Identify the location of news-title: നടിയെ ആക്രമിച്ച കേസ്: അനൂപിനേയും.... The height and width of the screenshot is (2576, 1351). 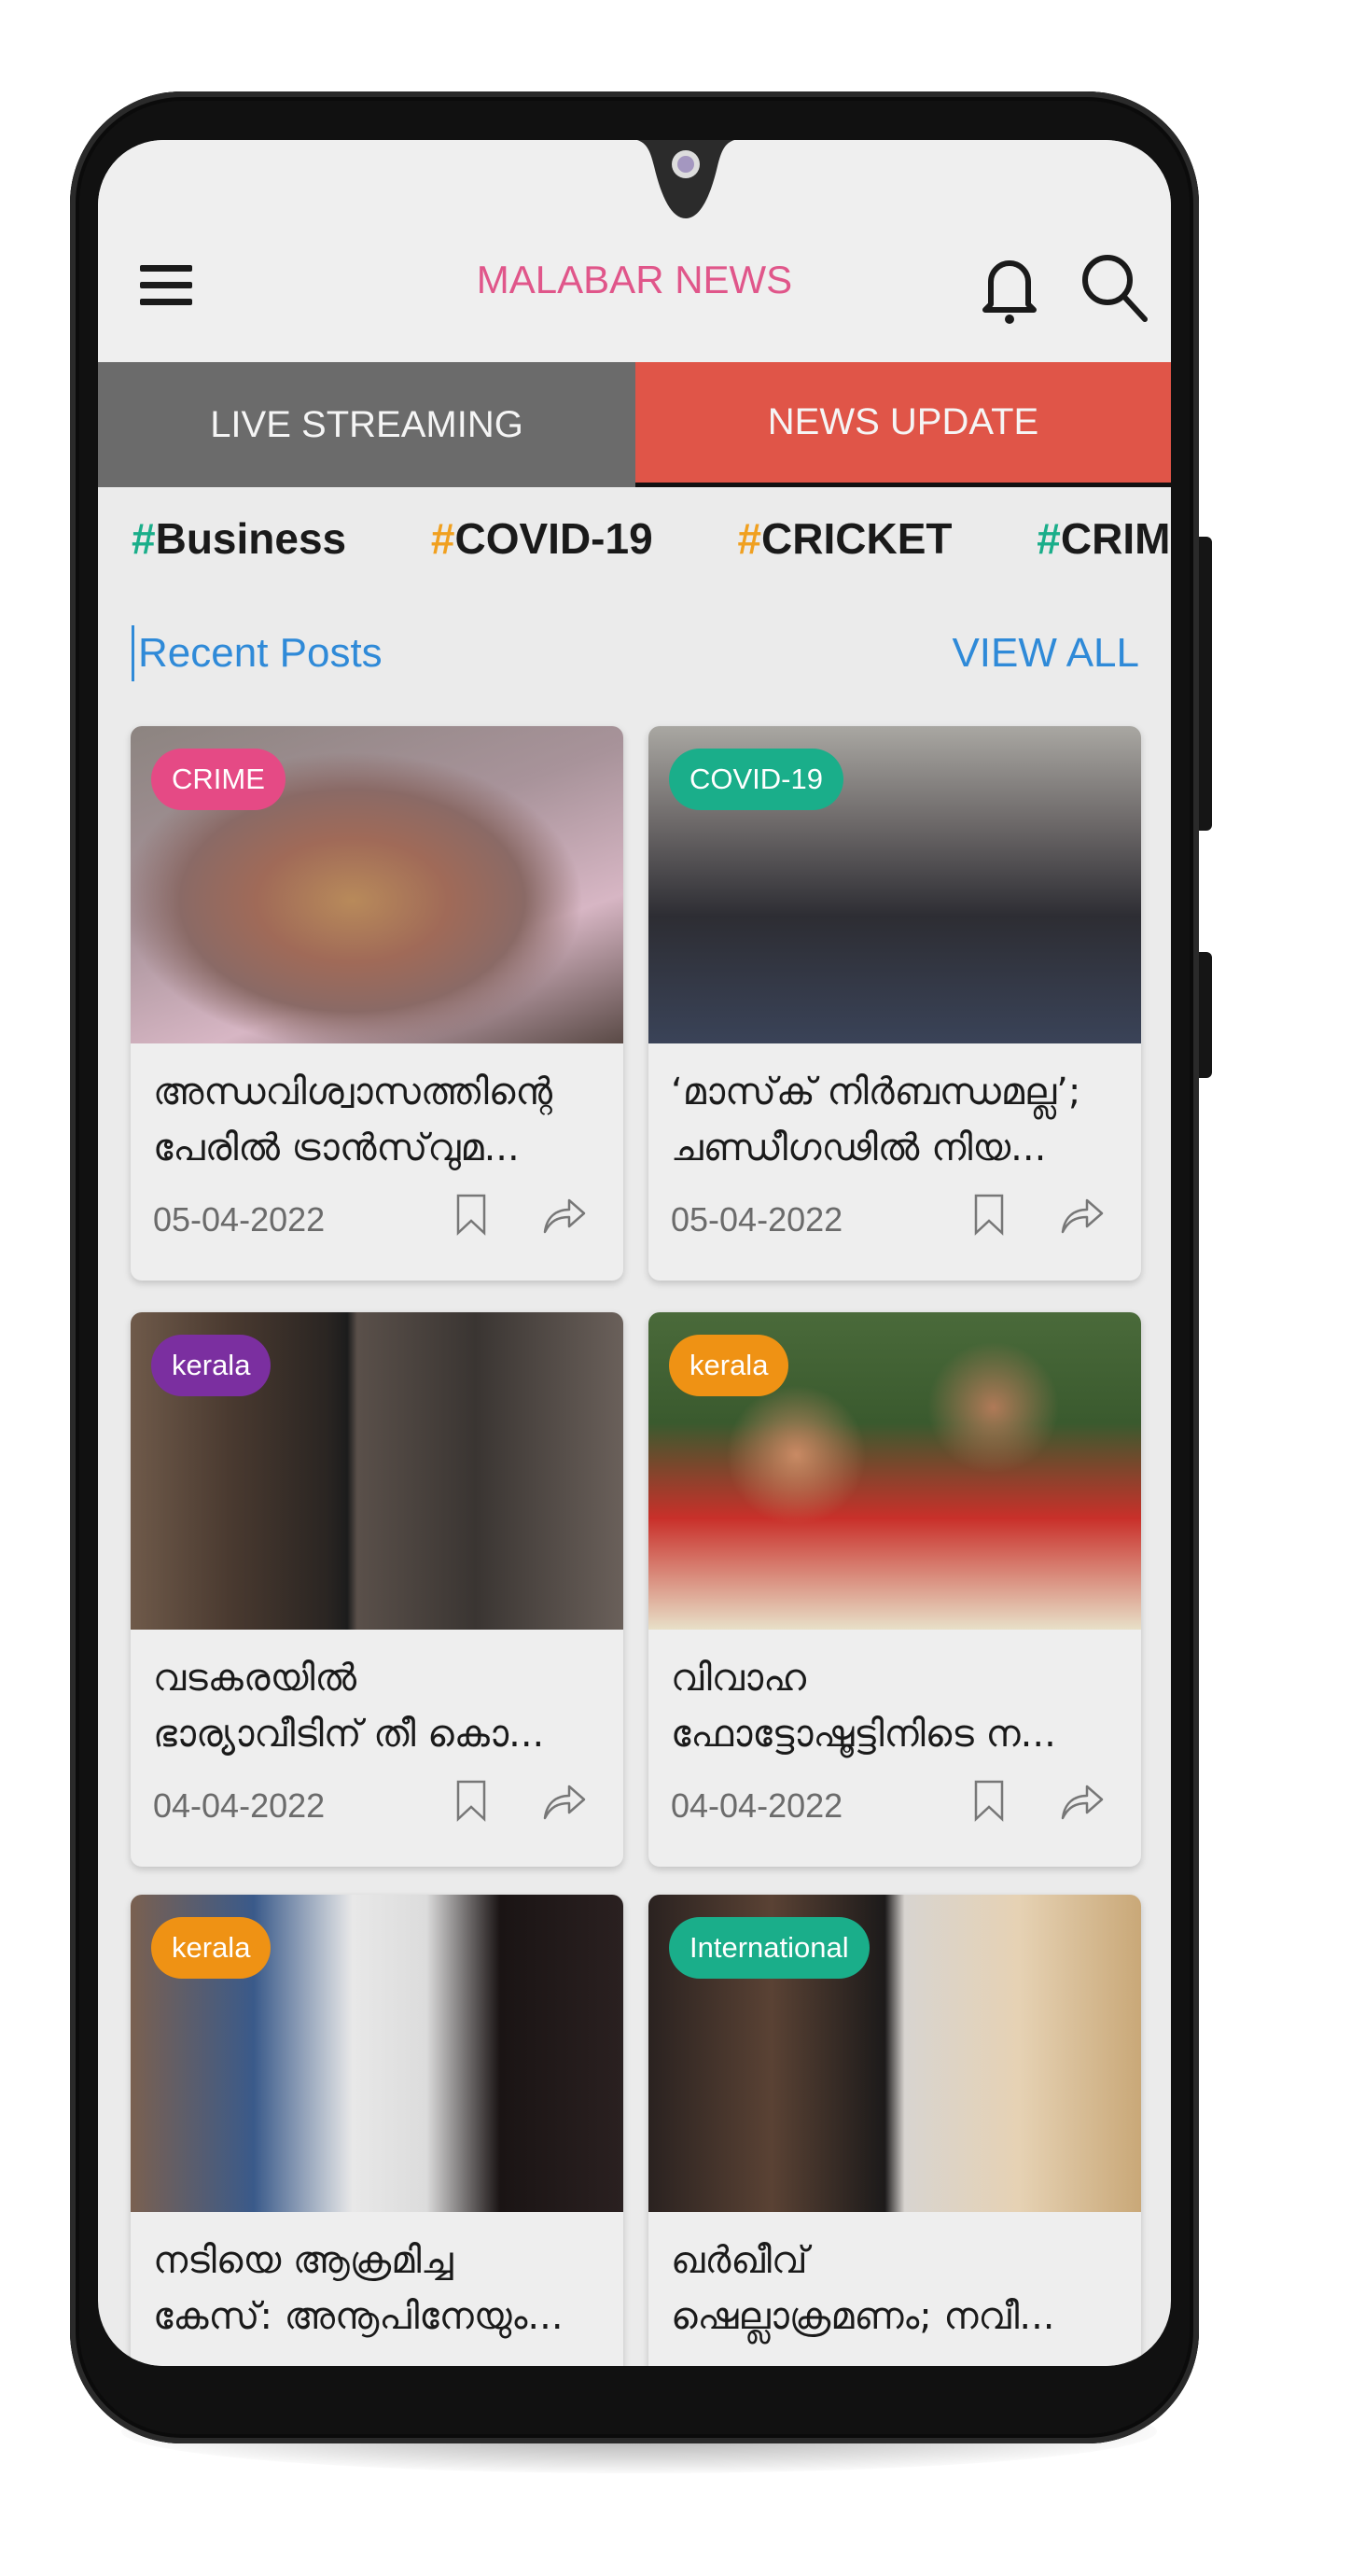
(381, 2289).